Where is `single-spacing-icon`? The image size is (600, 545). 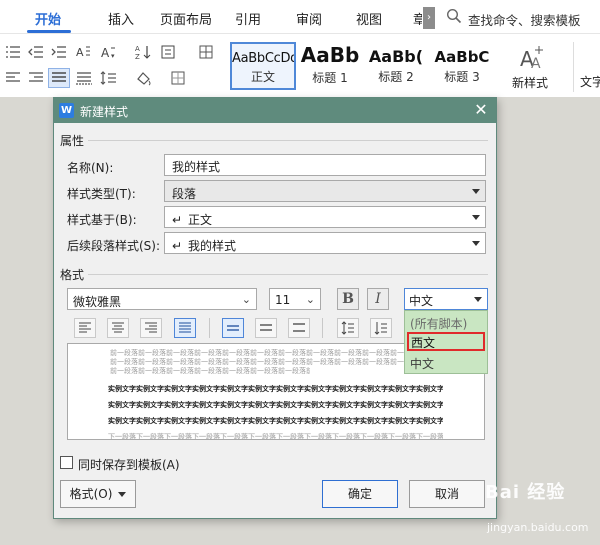 single-spacing-icon is located at coordinates (233, 328).